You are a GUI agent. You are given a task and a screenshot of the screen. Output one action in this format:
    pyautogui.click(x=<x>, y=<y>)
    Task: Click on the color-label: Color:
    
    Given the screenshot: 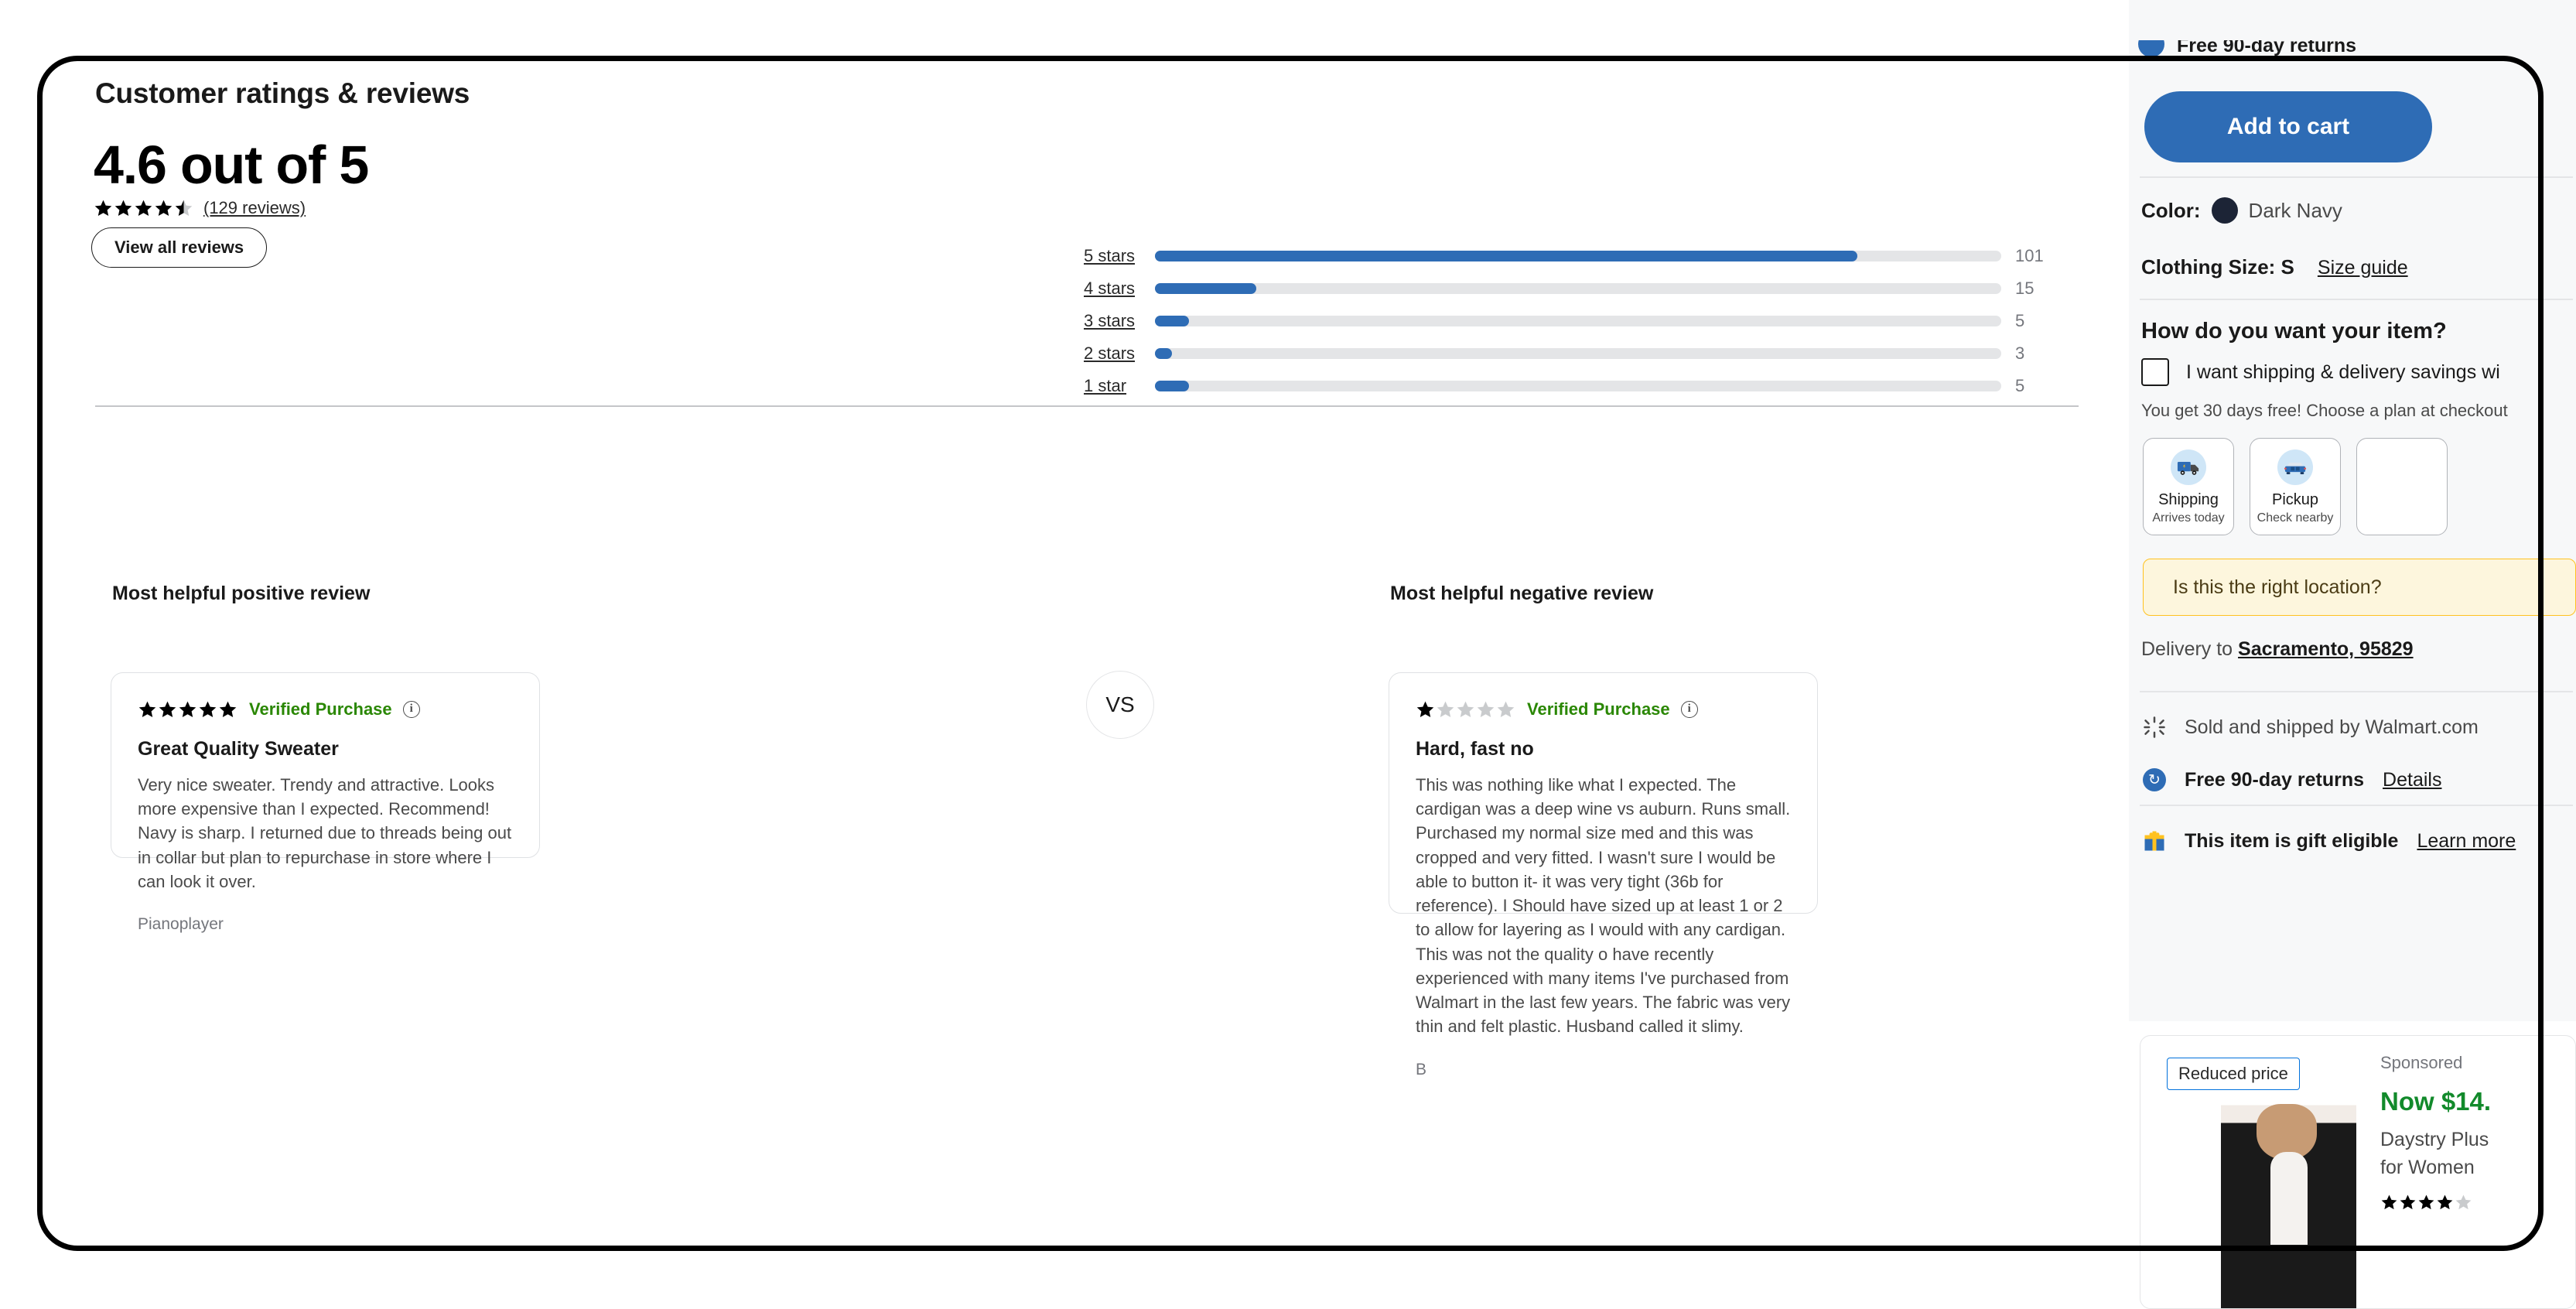 What is the action you would take?
    pyautogui.click(x=2171, y=210)
    